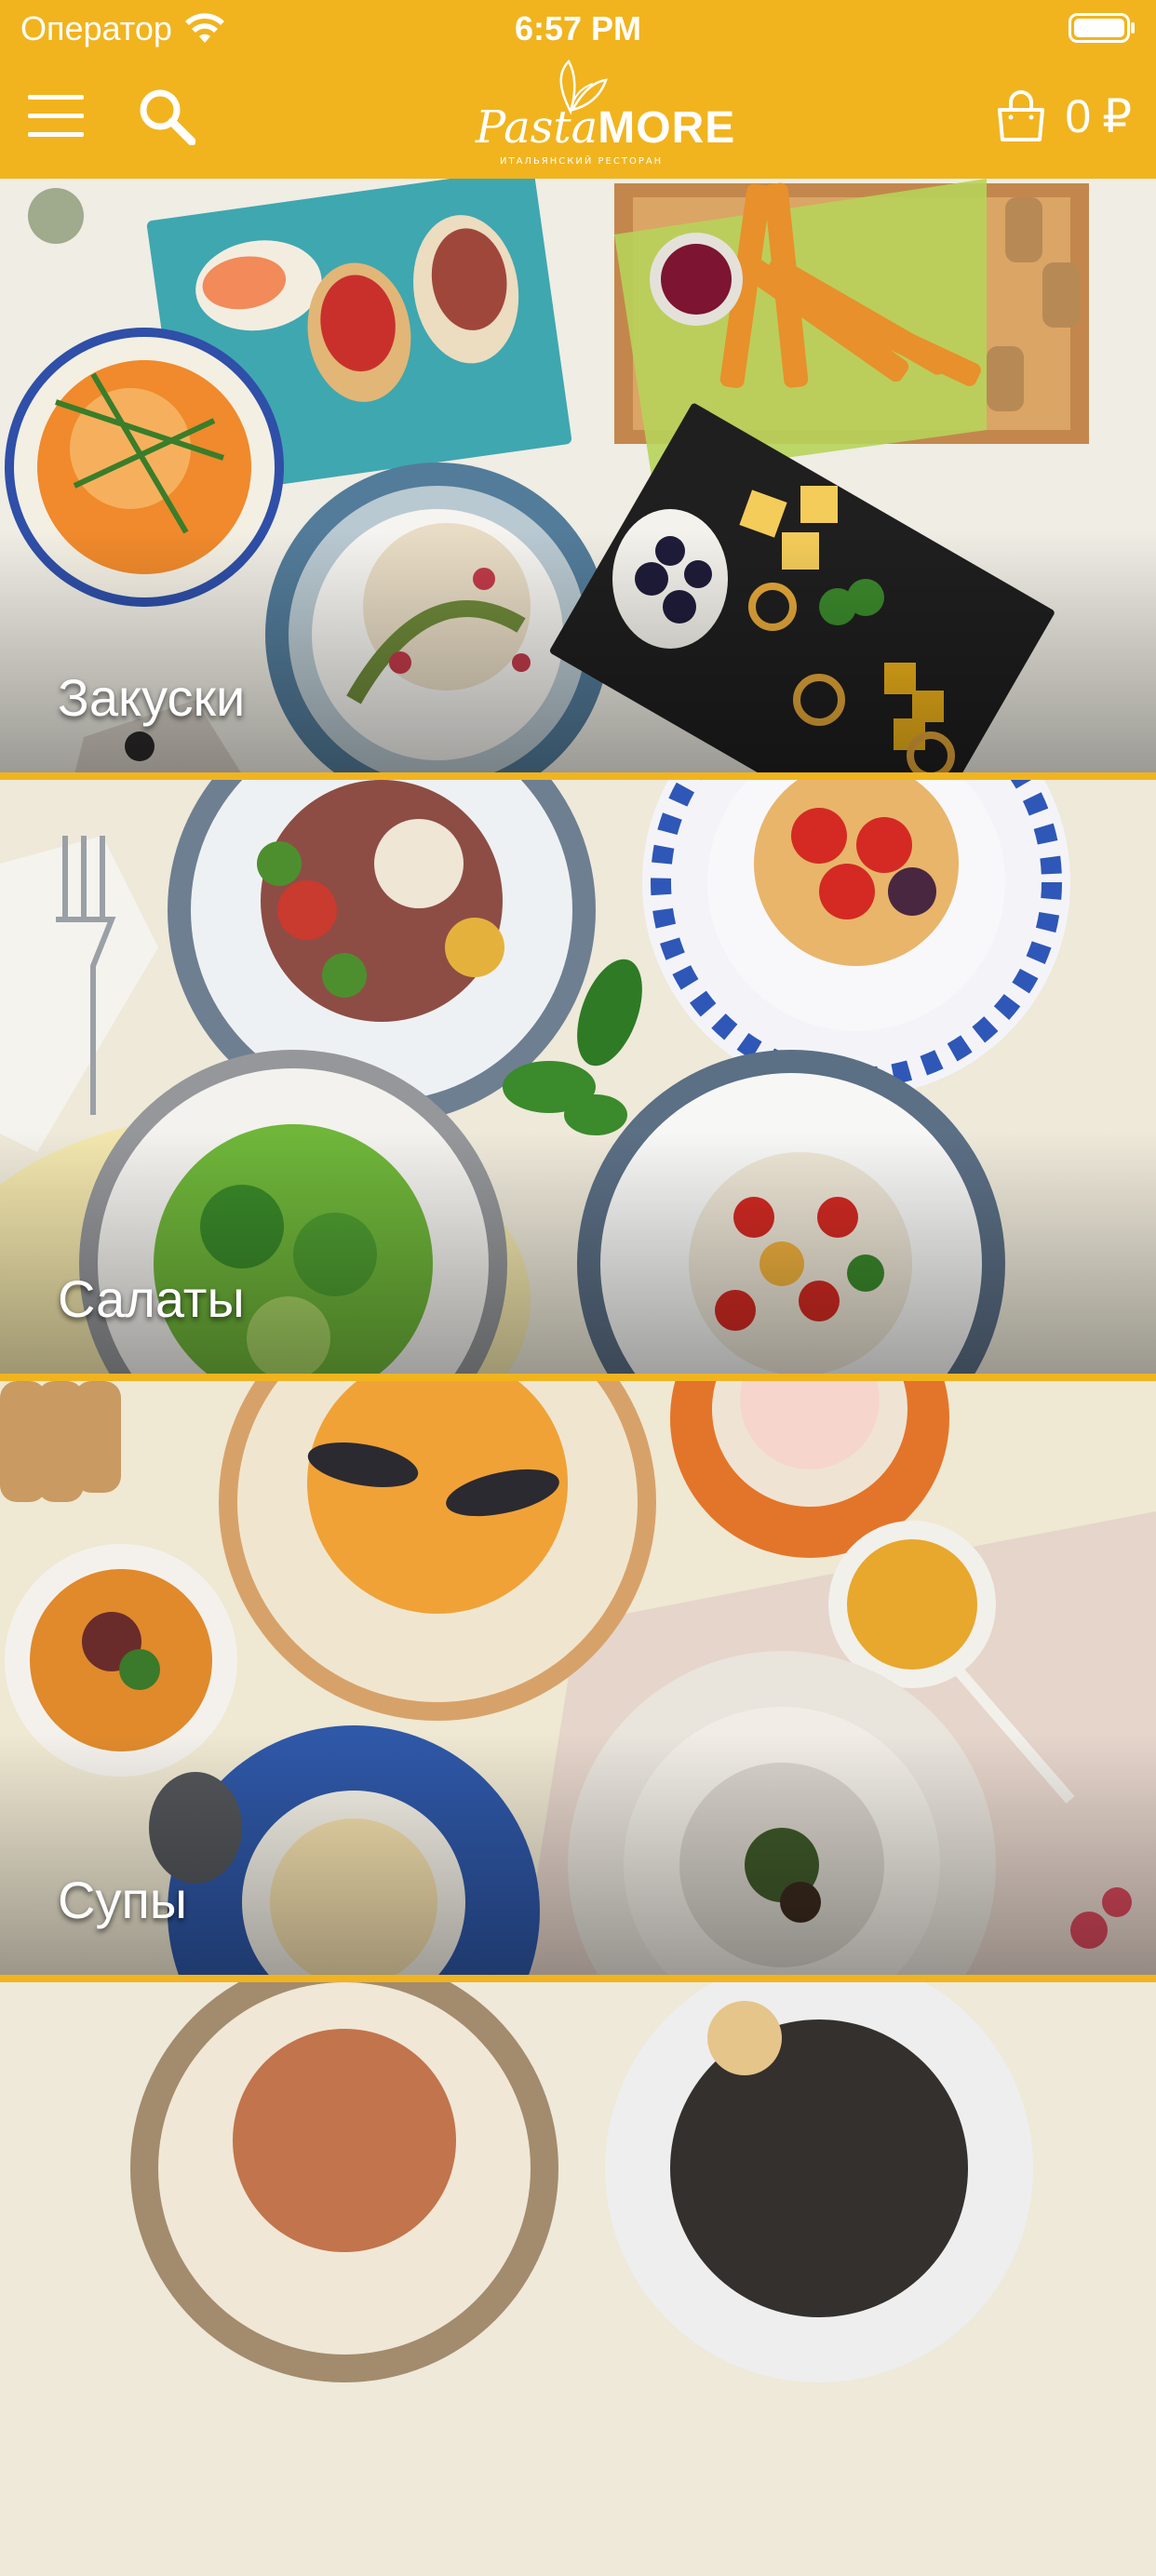  Describe the element at coordinates (166, 116) in the screenshot. I see `search-icon` at that location.